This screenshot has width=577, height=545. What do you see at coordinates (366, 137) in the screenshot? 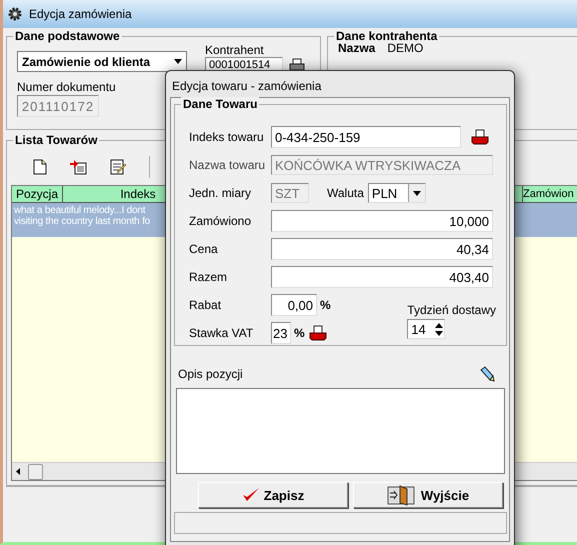
I see `index-field: 0-434-250-159` at bounding box center [366, 137].